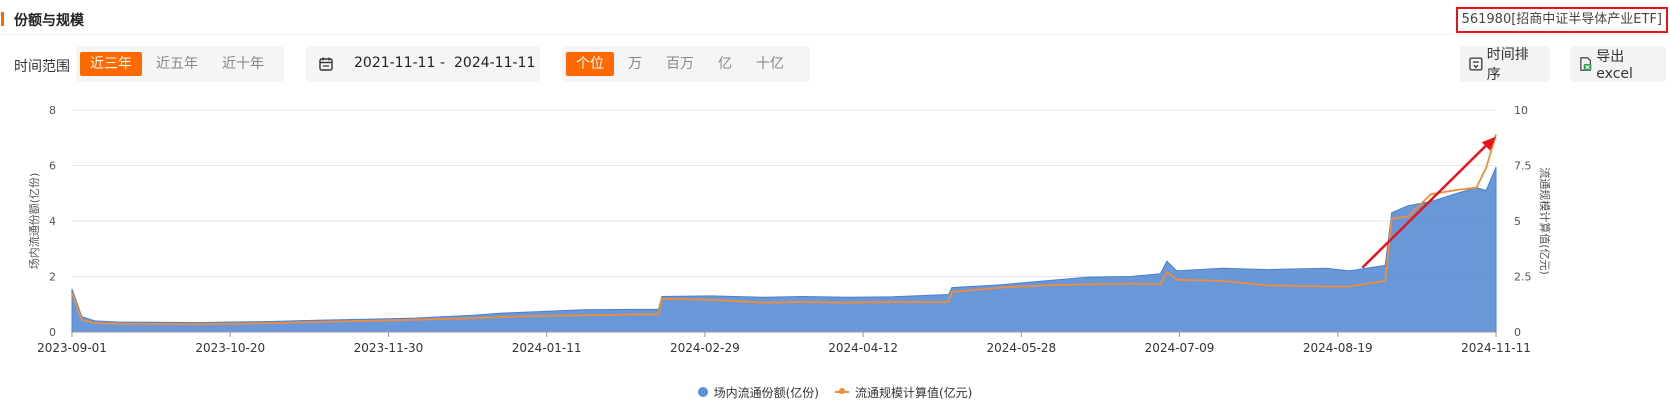 The width and height of the screenshot is (1670, 403). What do you see at coordinates (1523, 166) in the screenshot?
I see `y-right-tick-label: 7.5` at bounding box center [1523, 166].